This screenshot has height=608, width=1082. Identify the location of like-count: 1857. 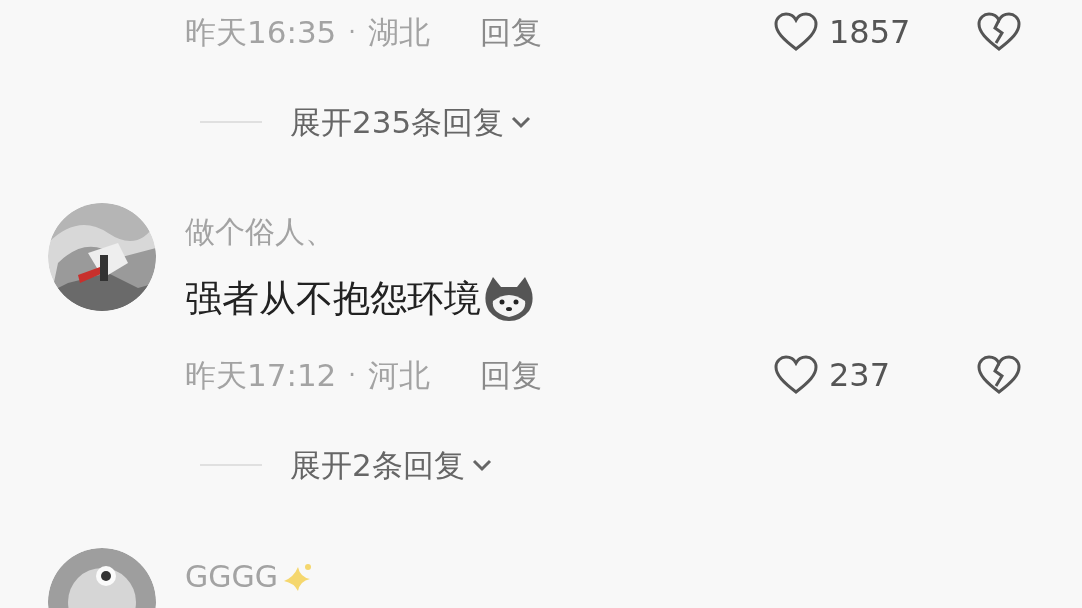
(870, 32).